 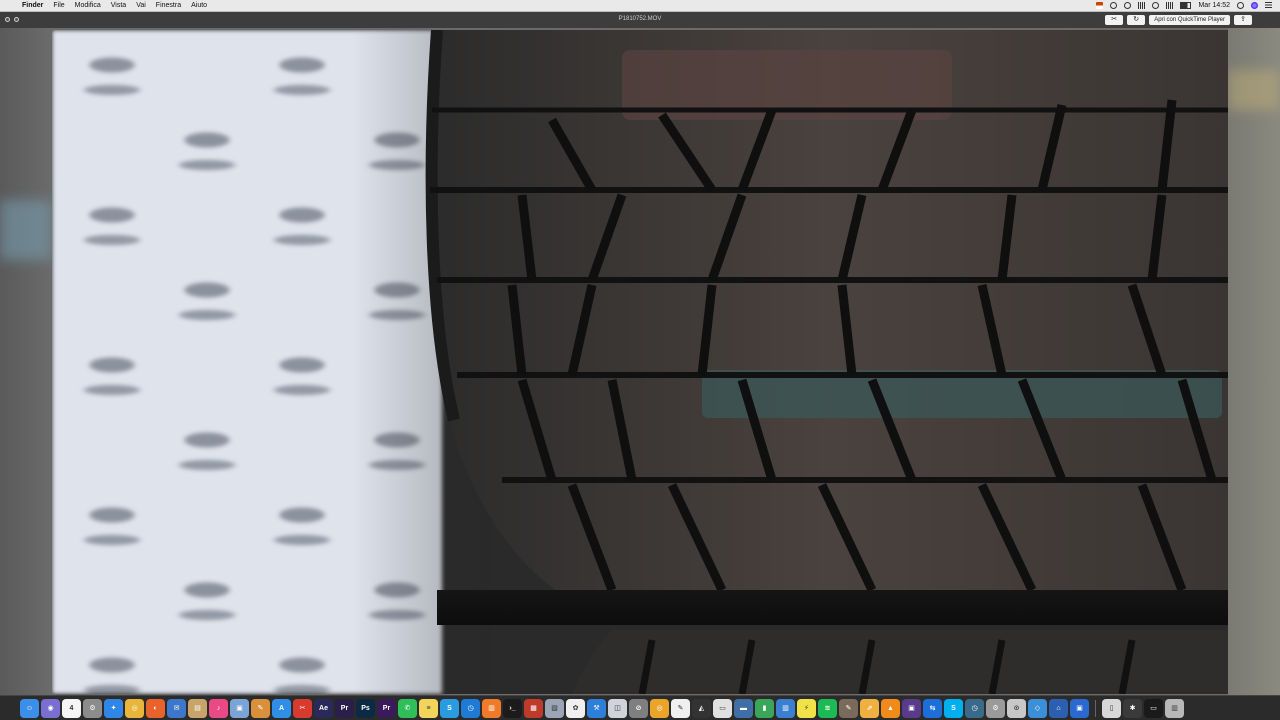 What do you see at coordinates (1170, 5) in the screenshot?
I see `volume-icon` at bounding box center [1170, 5].